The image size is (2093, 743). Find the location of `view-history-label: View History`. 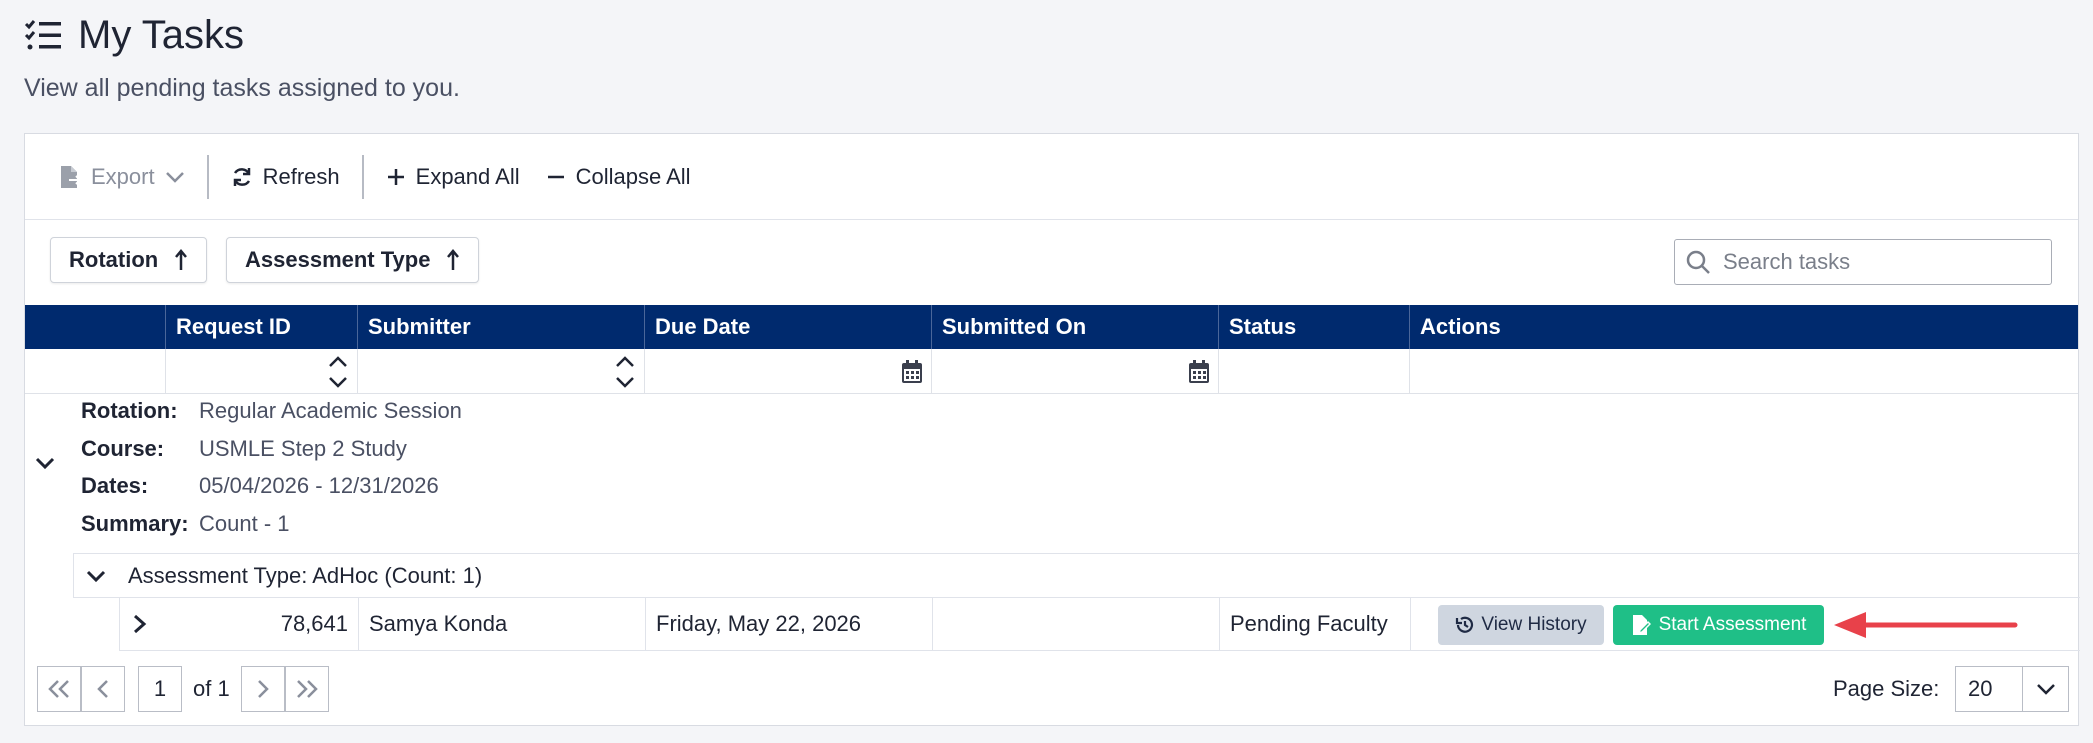

view-history-label: View History is located at coordinates (1534, 624).